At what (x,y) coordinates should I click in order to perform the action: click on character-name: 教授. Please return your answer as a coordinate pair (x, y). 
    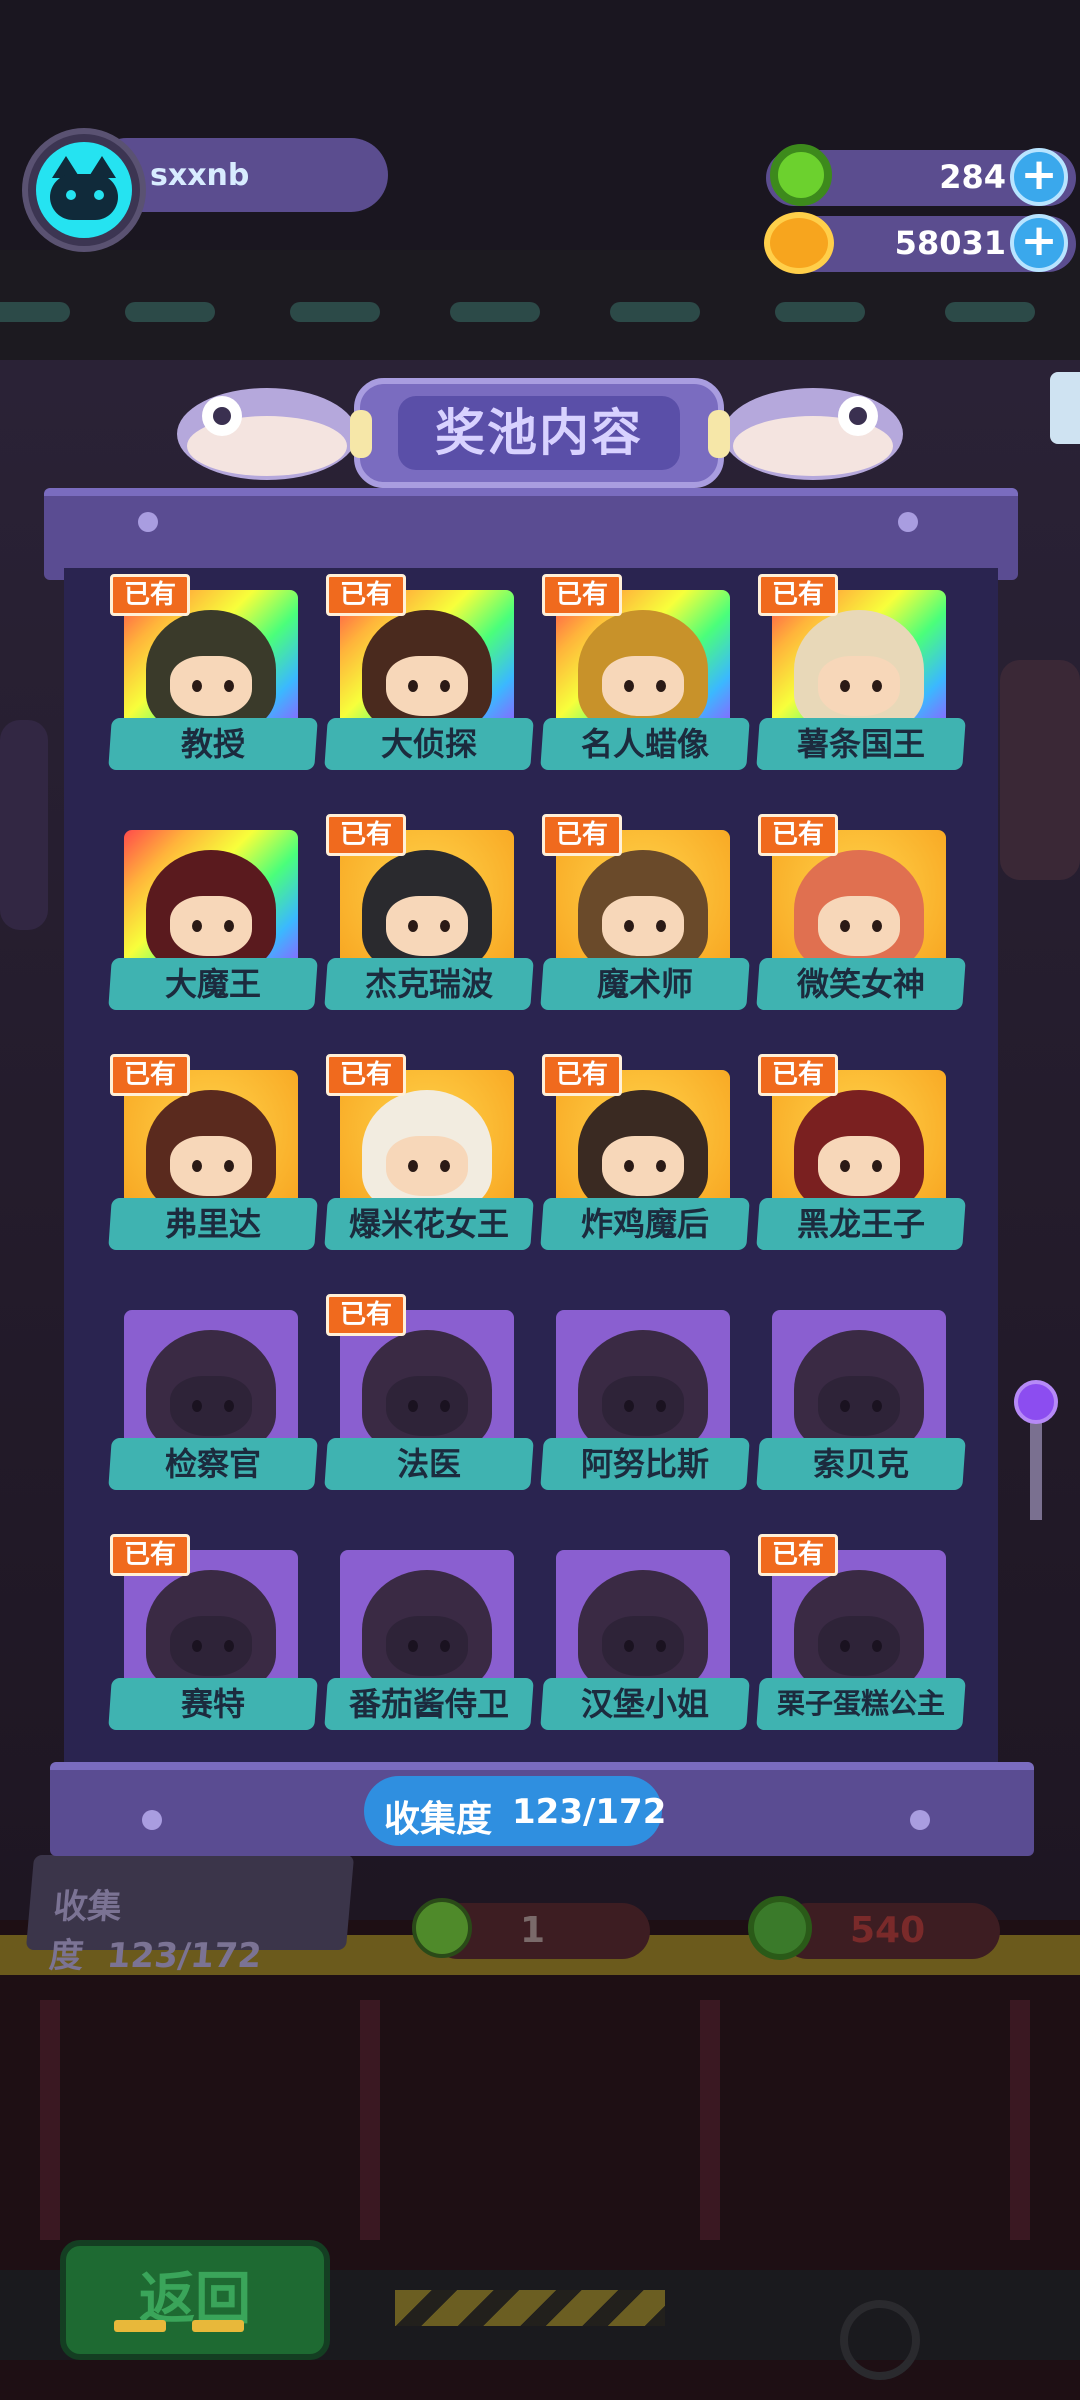
    Looking at the image, I should click on (212, 744).